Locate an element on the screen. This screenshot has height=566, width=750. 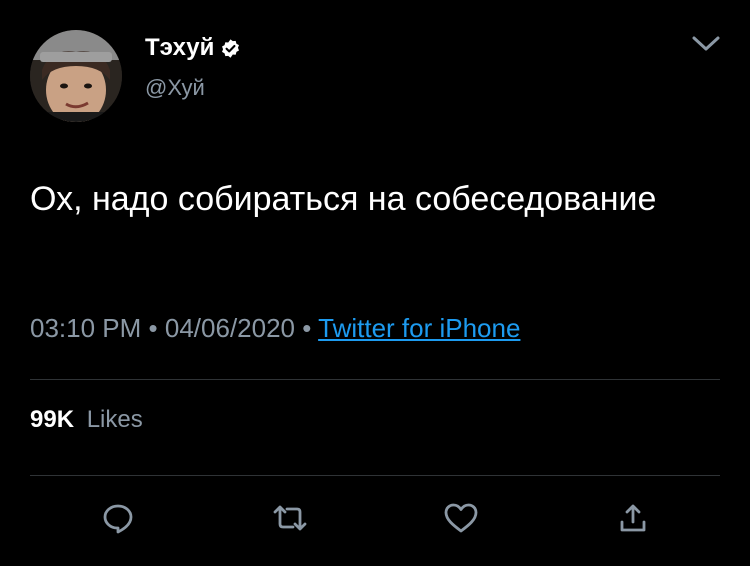
likes-label: Likes is located at coordinates (114, 419).